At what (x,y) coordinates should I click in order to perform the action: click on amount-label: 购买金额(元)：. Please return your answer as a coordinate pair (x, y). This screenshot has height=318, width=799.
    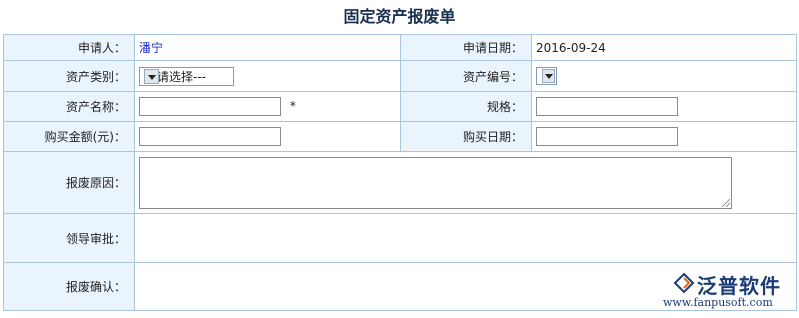
    Looking at the image, I should click on (69, 136).